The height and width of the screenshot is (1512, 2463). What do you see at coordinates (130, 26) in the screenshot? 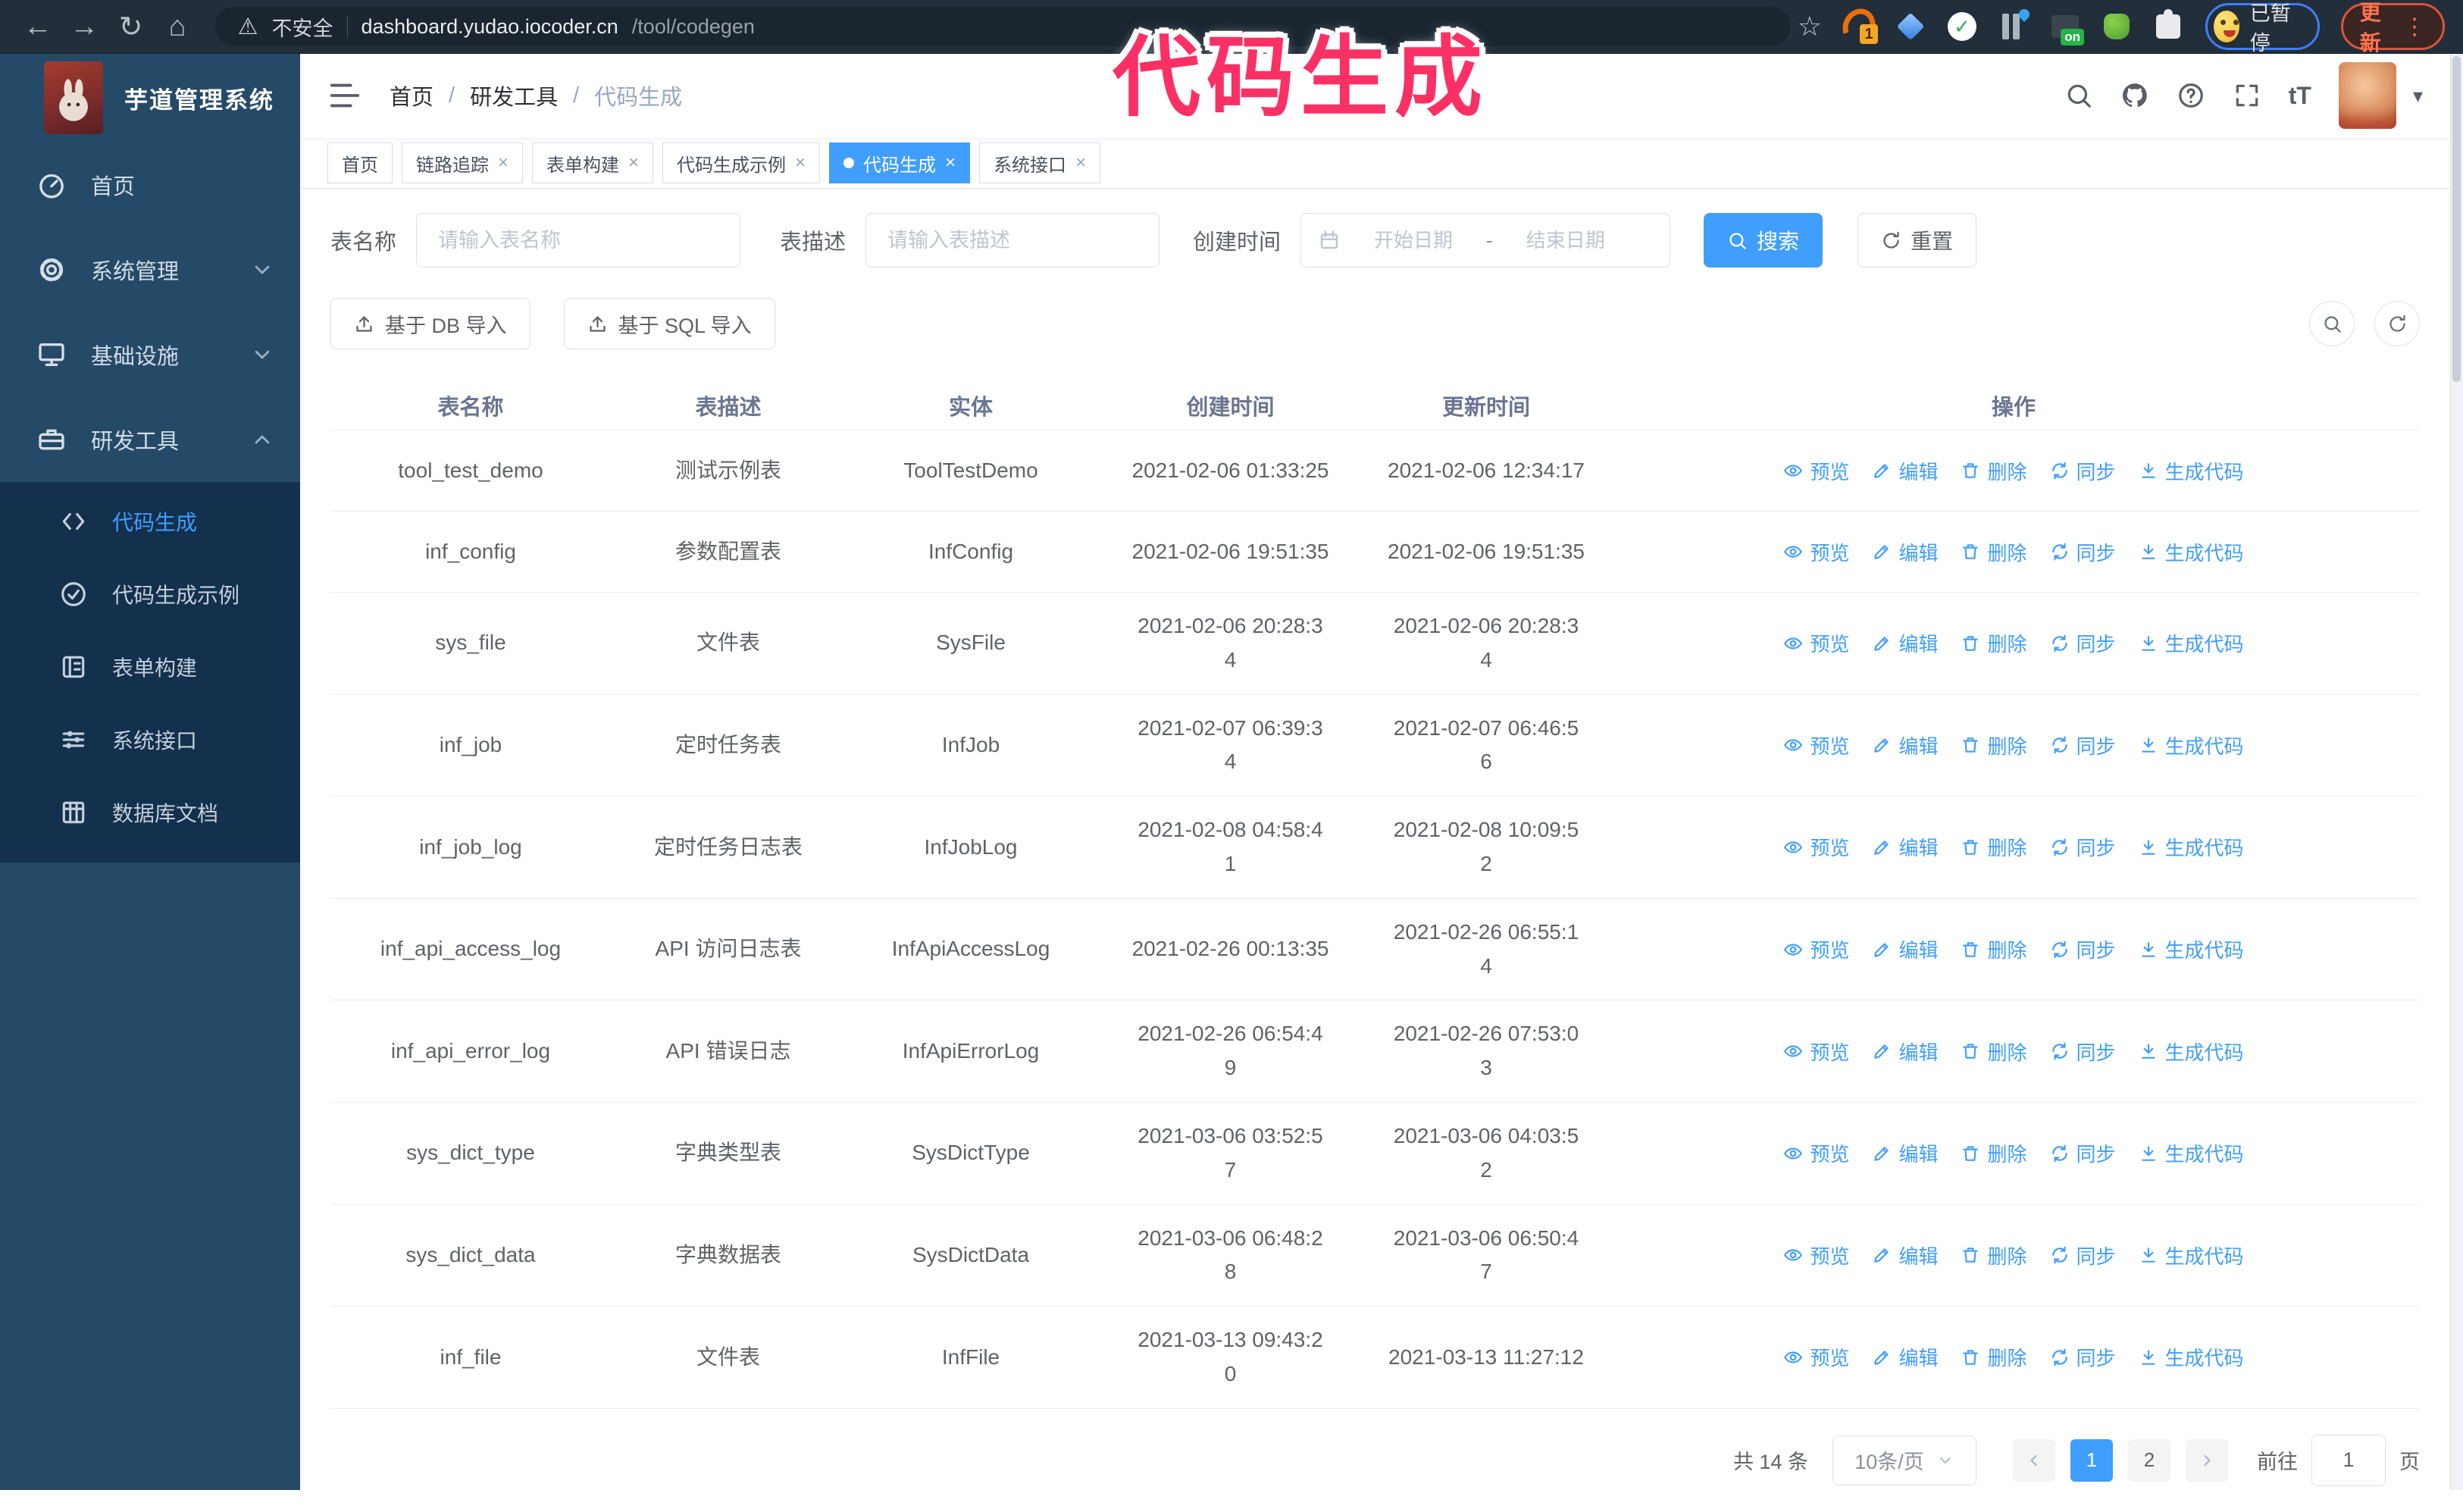
I see `browser-reload-icon: ↻` at bounding box center [130, 26].